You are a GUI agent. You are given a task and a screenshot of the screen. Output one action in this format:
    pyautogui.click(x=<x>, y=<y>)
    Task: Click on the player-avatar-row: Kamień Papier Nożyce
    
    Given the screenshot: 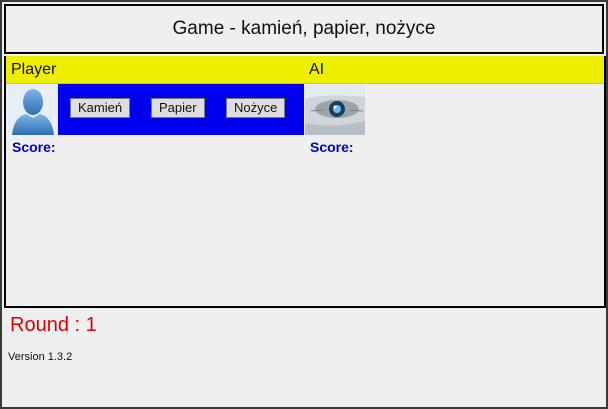 What is the action you would take?
    pyautogui.click(x=155, y=109)
    